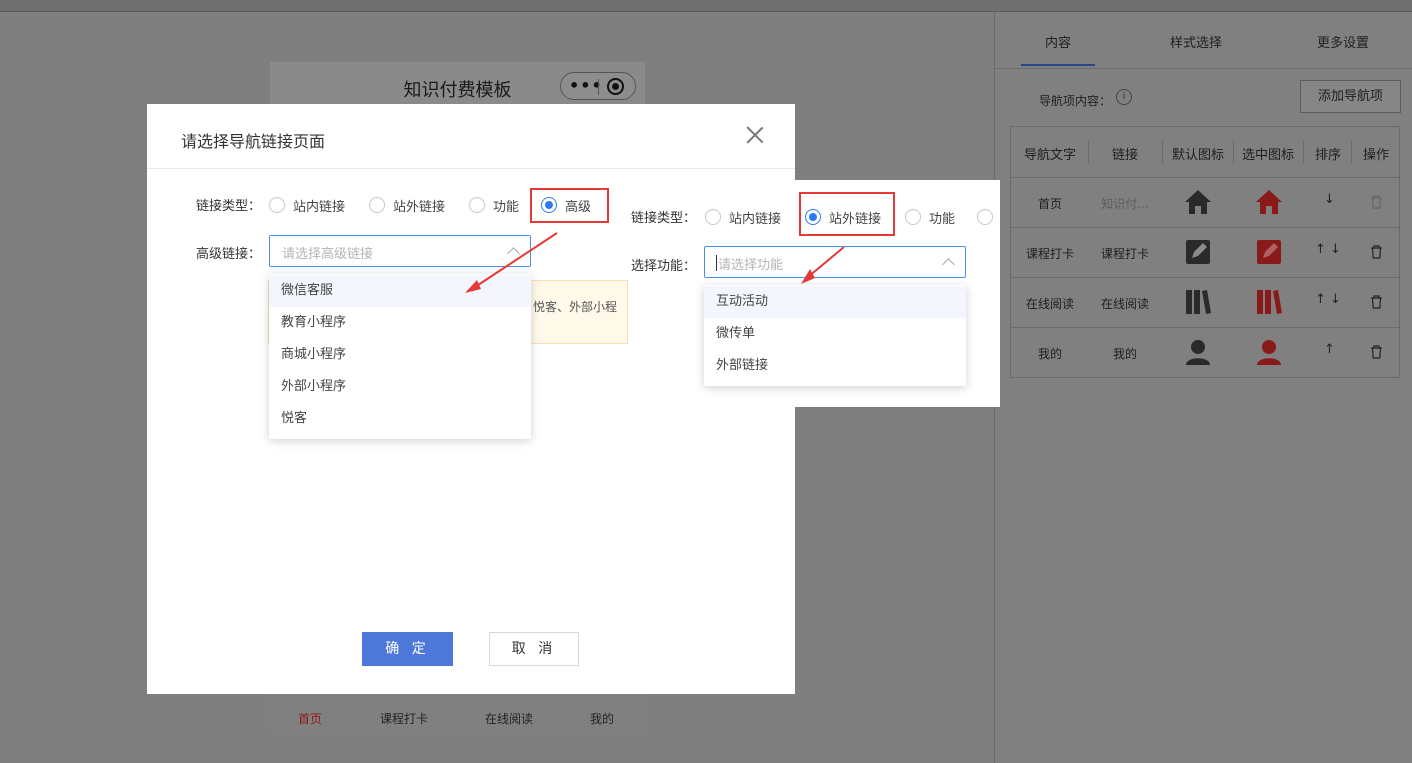  I want to click on table-row: 课程打卡 课程打卡 ↑ ↓, so click(1206, 253).